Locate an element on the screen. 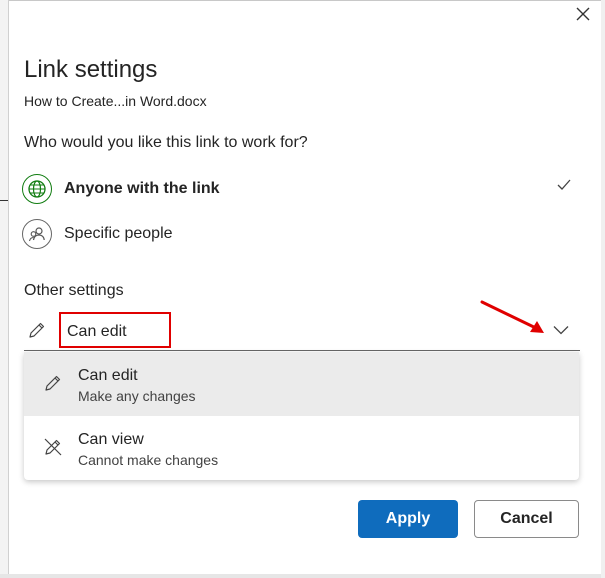 This screenshot has height=578, width=605. option-specific-people: Specific people is located at coordinates (302, 234).